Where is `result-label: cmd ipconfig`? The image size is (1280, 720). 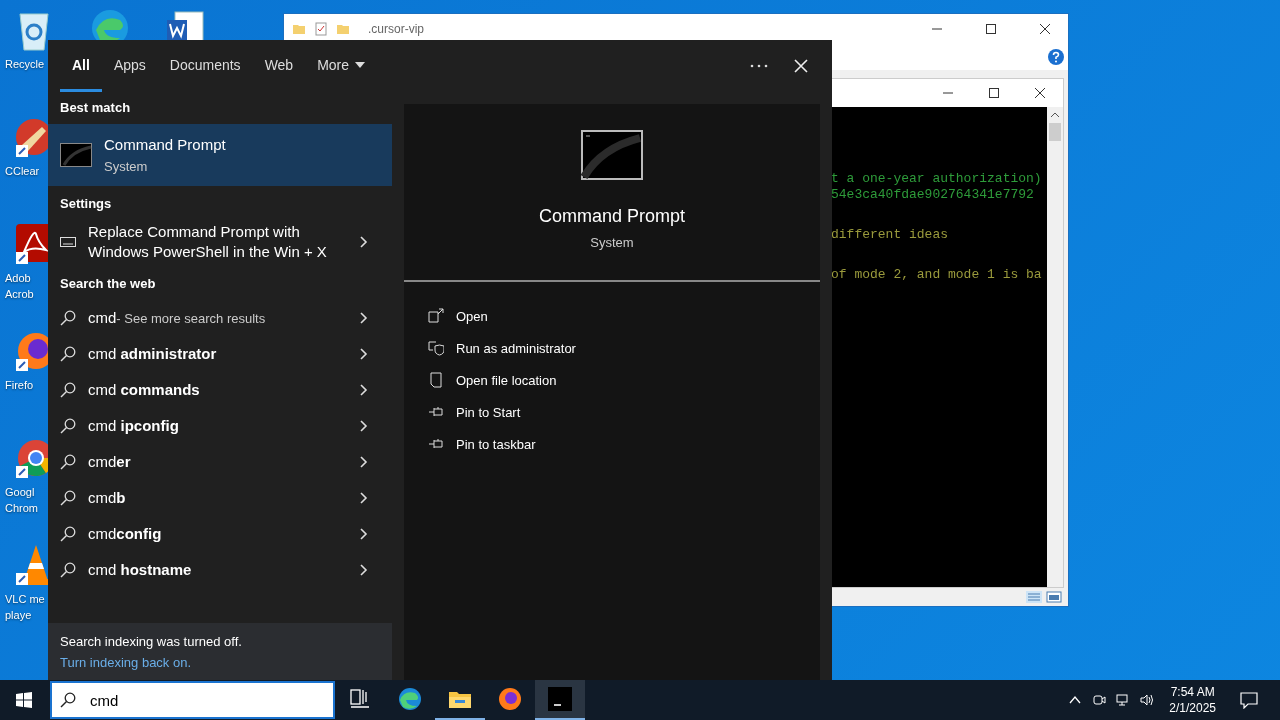
result-label: cmd ipconfig is located at coordinates (134, 426).